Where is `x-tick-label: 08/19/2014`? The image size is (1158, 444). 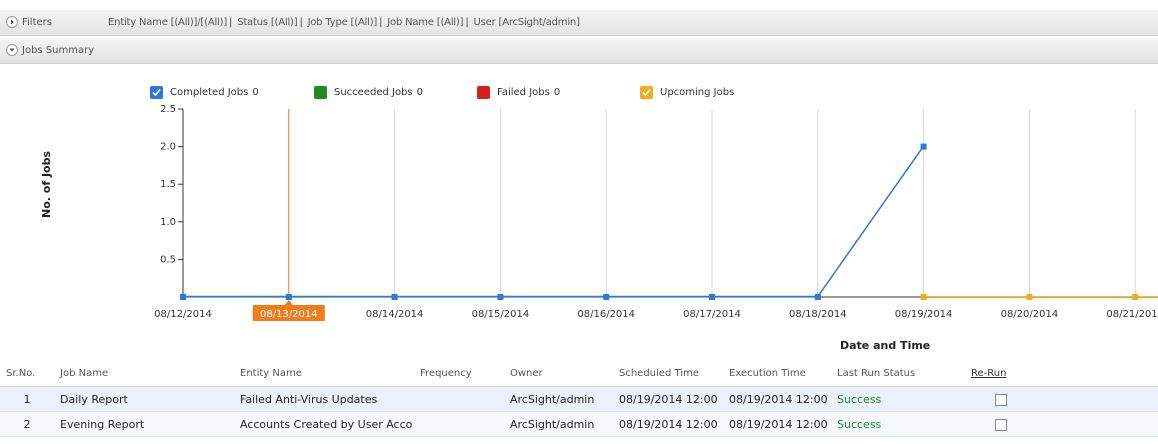 x-tick-label: 08/19/2014 is located at coordinates (924, 314).